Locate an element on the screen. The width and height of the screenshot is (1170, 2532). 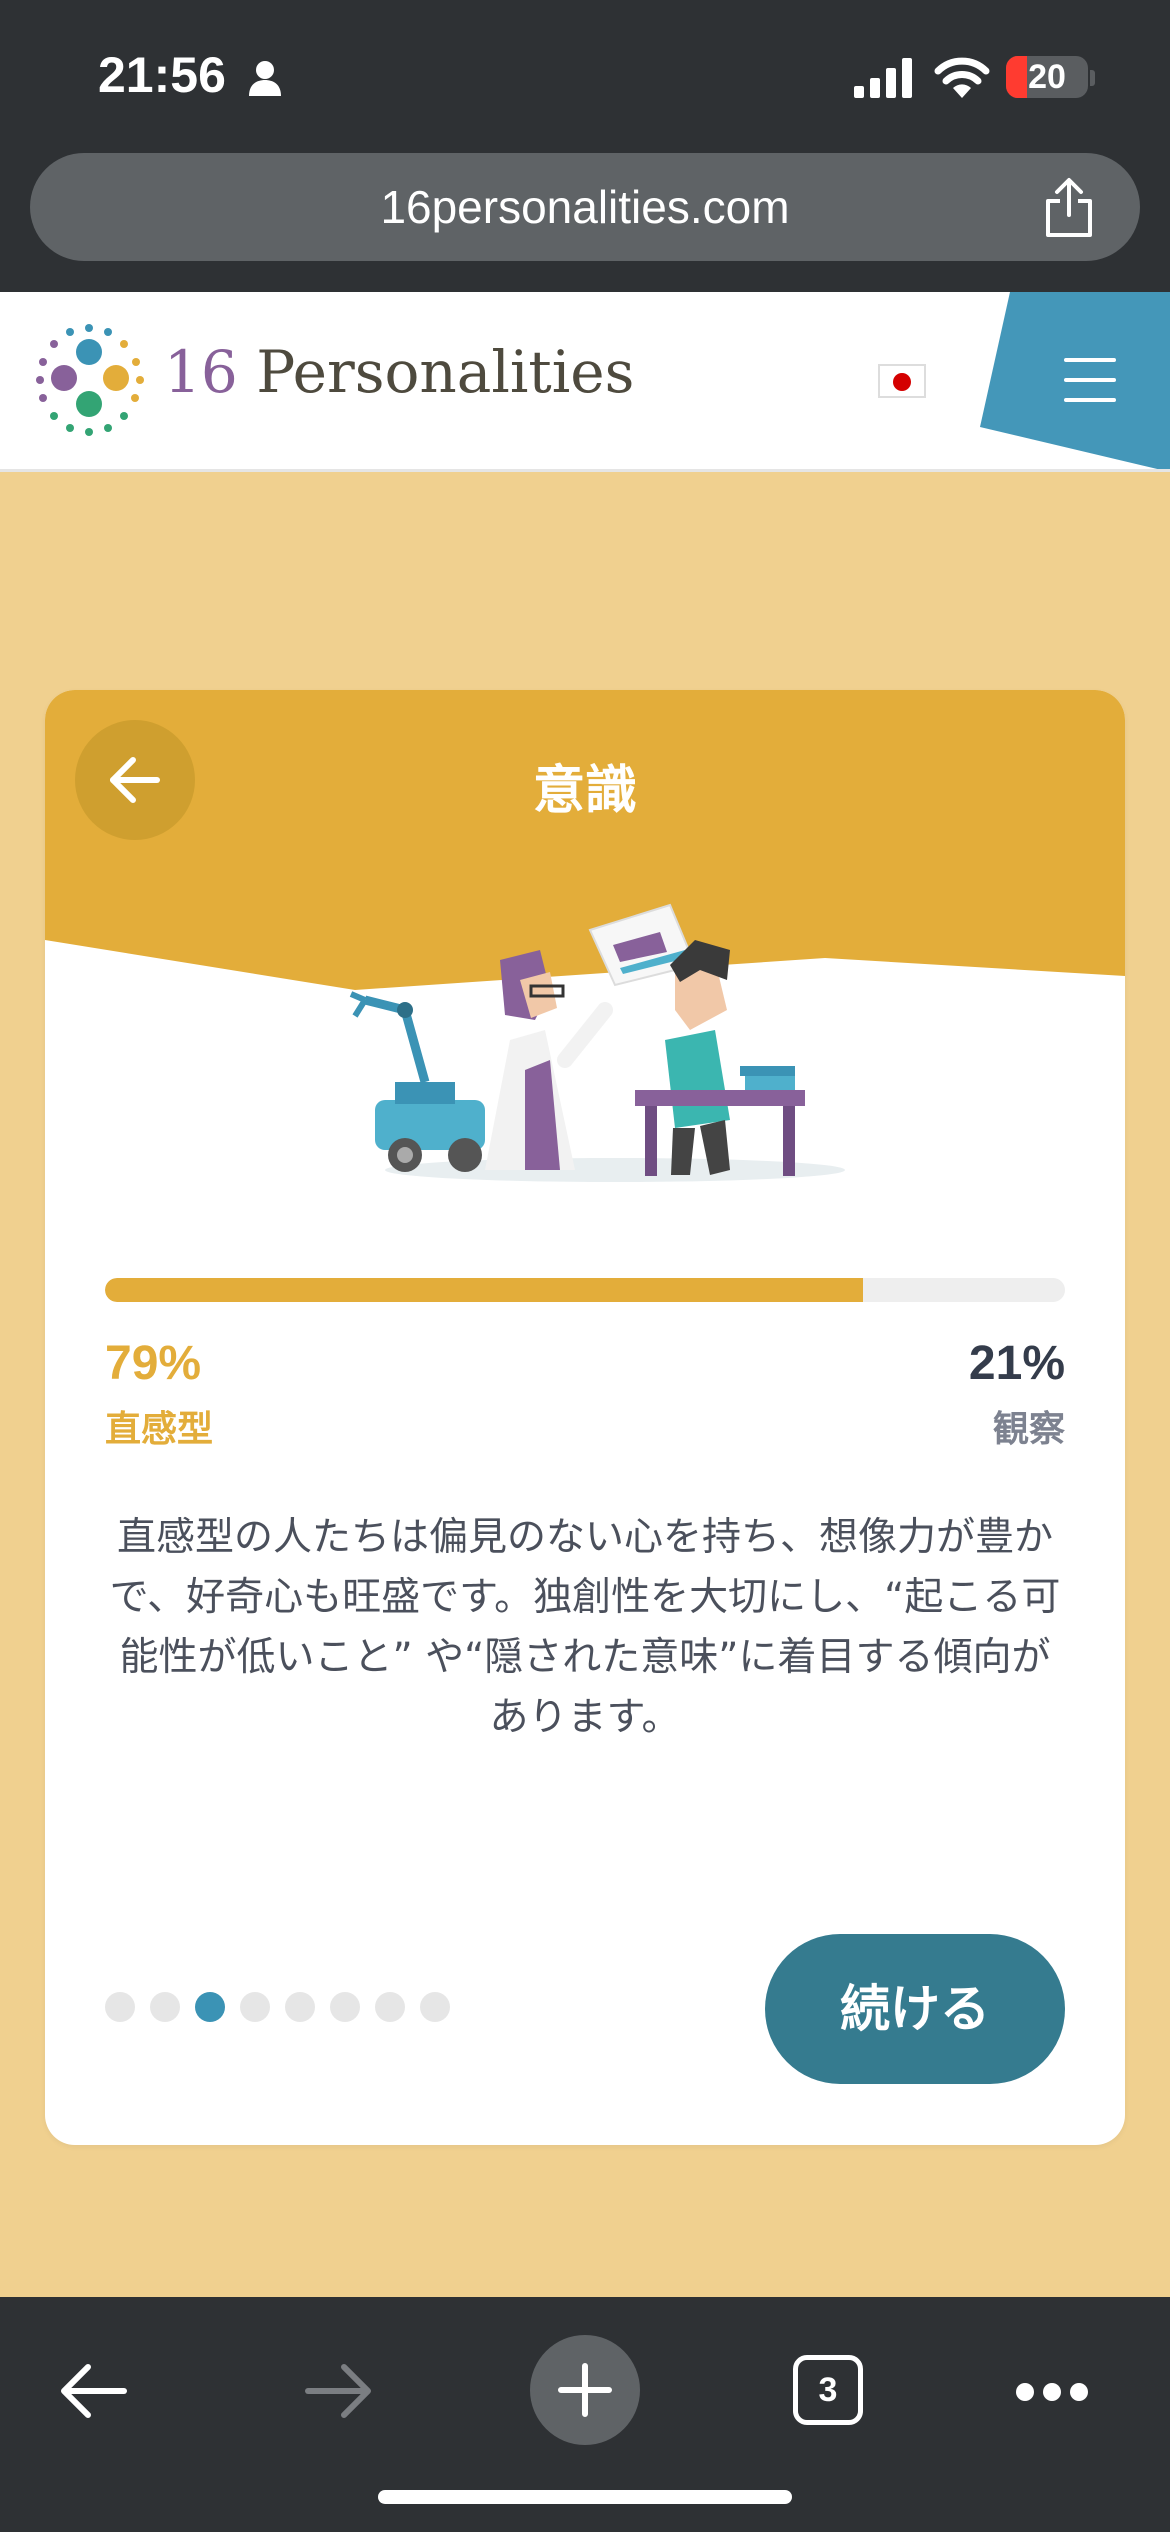
left-trait-percent: 79% is located at coordinates (153, 1363).